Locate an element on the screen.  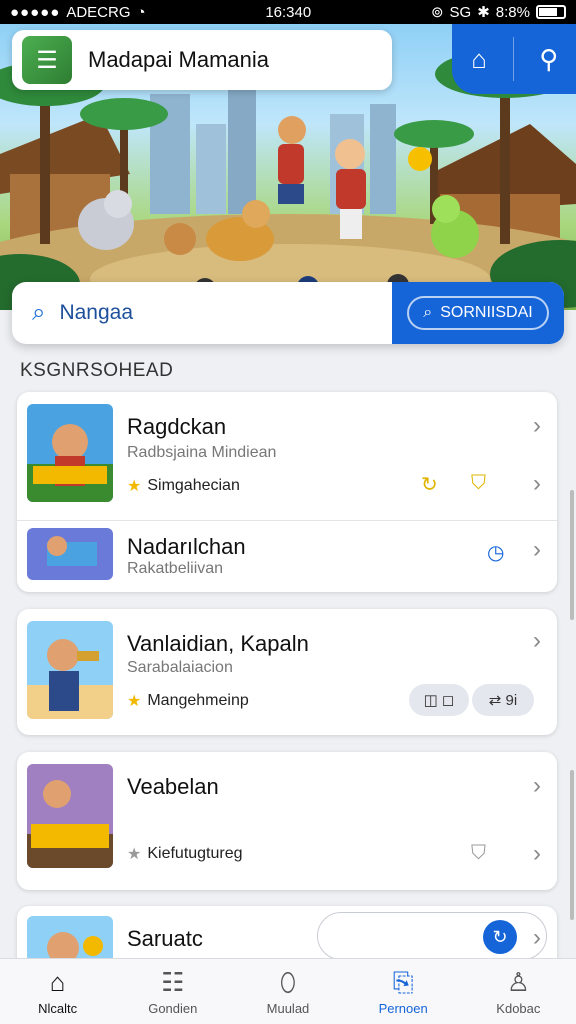
section-heading: KSGNRSOHEAD is located at coordinates (97, 370).